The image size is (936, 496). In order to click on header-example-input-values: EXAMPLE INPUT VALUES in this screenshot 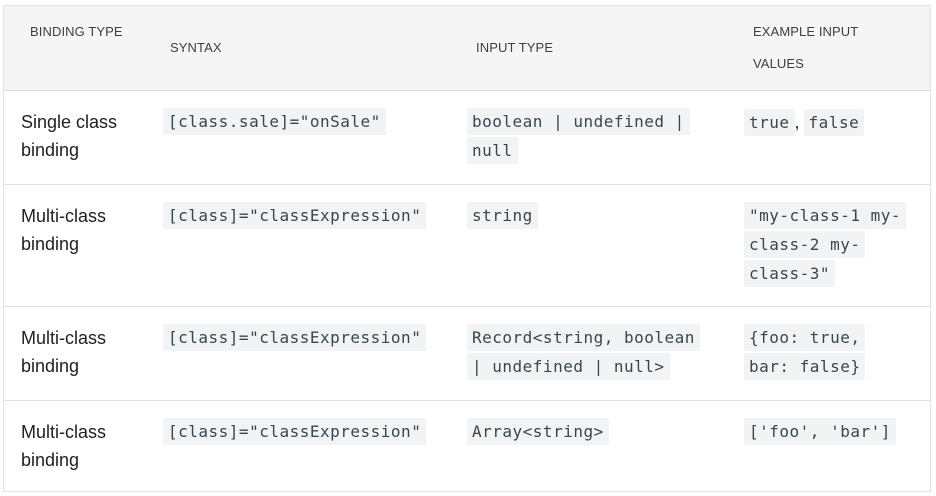, I will do `click(806, 47)`.